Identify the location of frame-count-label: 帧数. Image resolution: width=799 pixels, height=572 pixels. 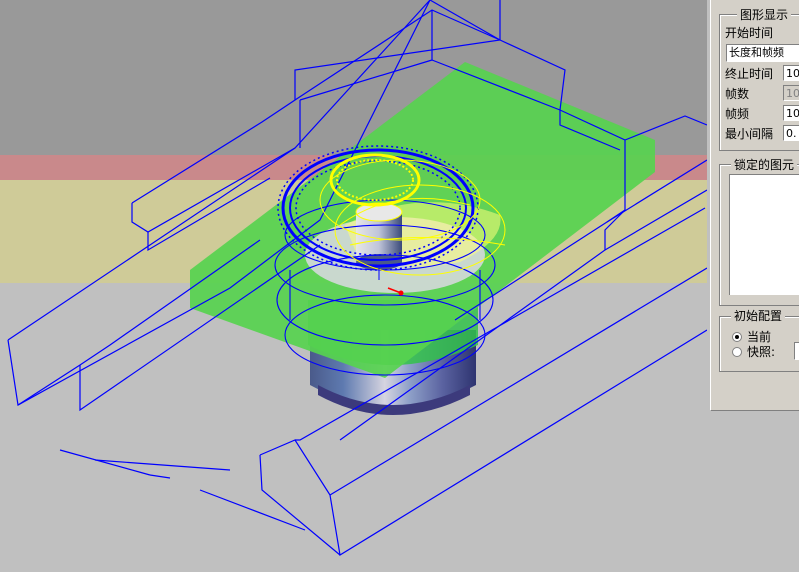
(737, 94).